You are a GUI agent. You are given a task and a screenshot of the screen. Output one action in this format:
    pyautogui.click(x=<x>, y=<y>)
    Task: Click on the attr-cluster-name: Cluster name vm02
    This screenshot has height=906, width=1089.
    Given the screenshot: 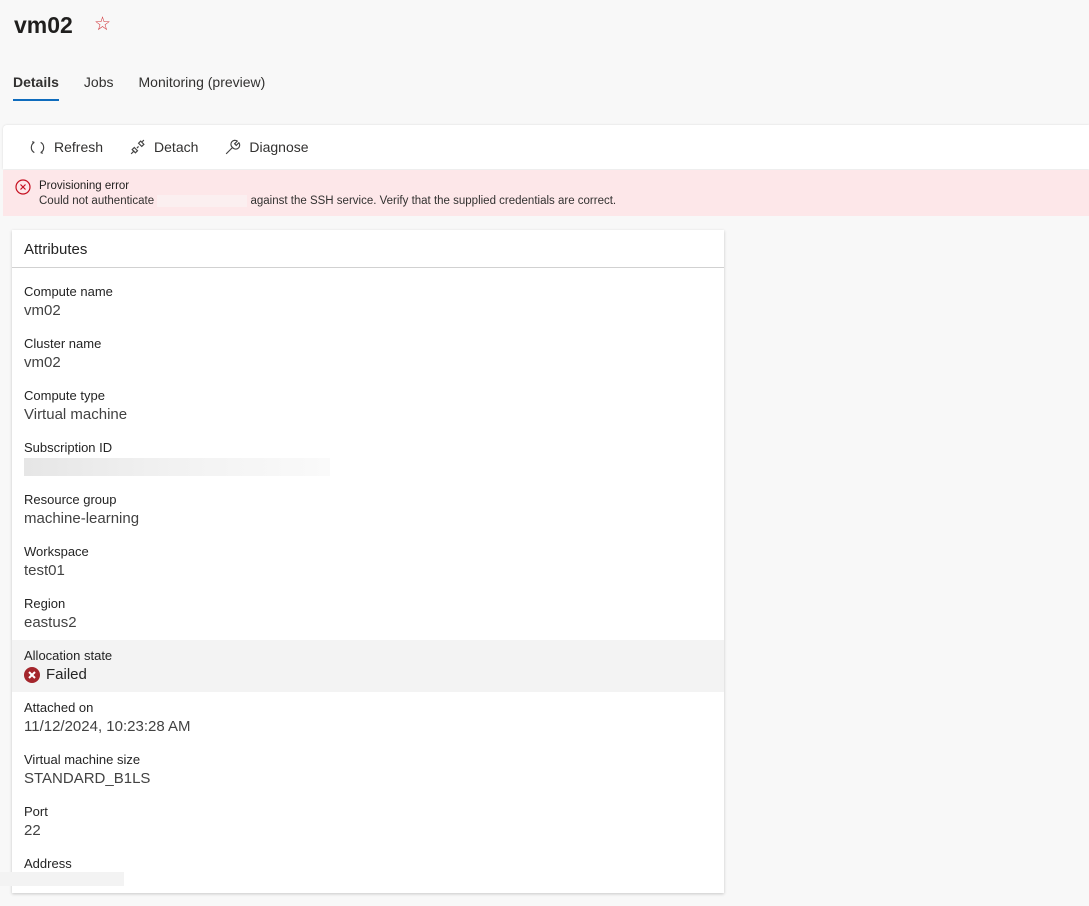 What is the action you would take?
    pyautogui.click(x=368, y=354)
    